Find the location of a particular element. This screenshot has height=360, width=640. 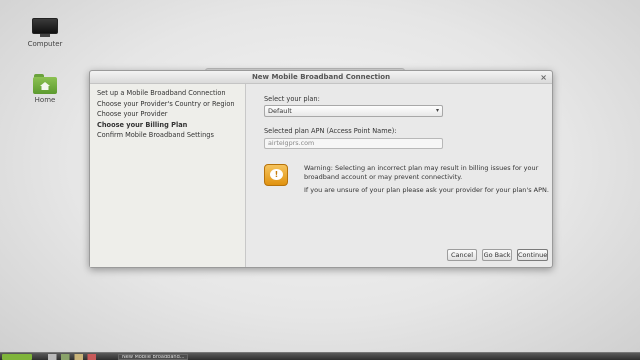

desktop-icon-label: Computer is located at coordinates (45, 44).